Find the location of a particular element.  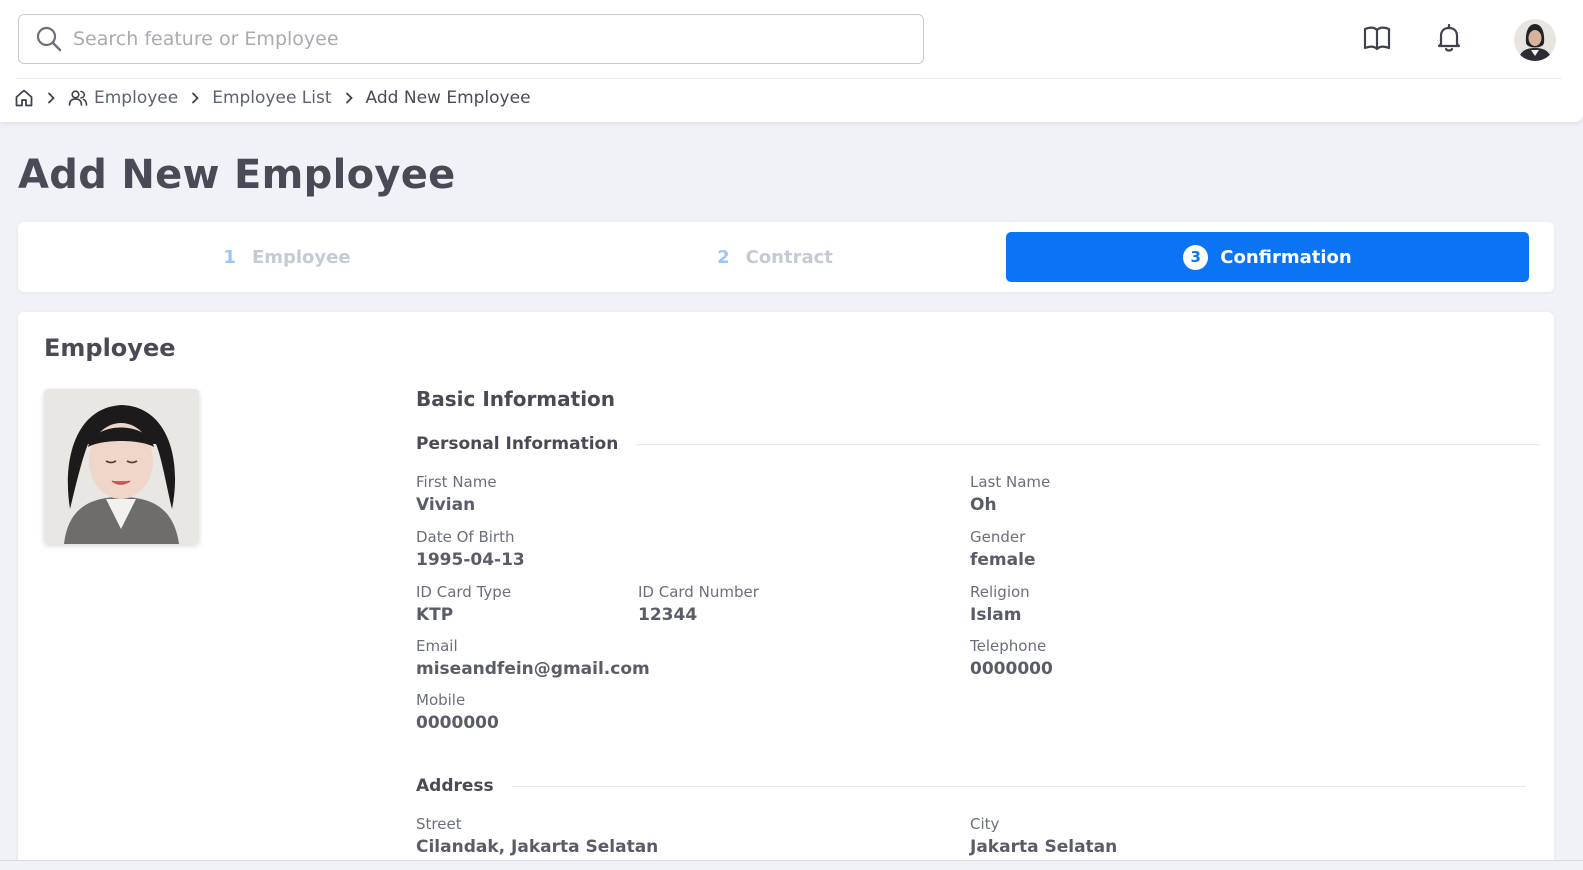

step-number: 2 is located at coordinates (723, 257).